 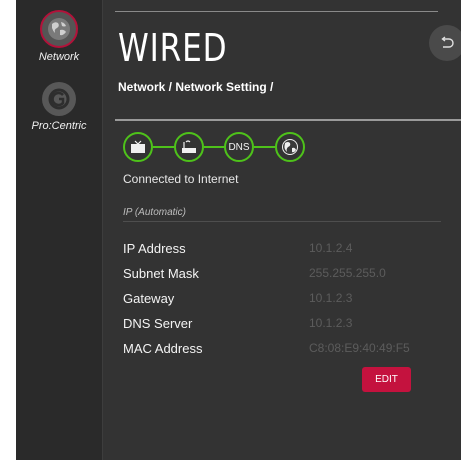 I want to click on gateway-row: Gateway 10.1.2.3, so click(x=283, y=301).